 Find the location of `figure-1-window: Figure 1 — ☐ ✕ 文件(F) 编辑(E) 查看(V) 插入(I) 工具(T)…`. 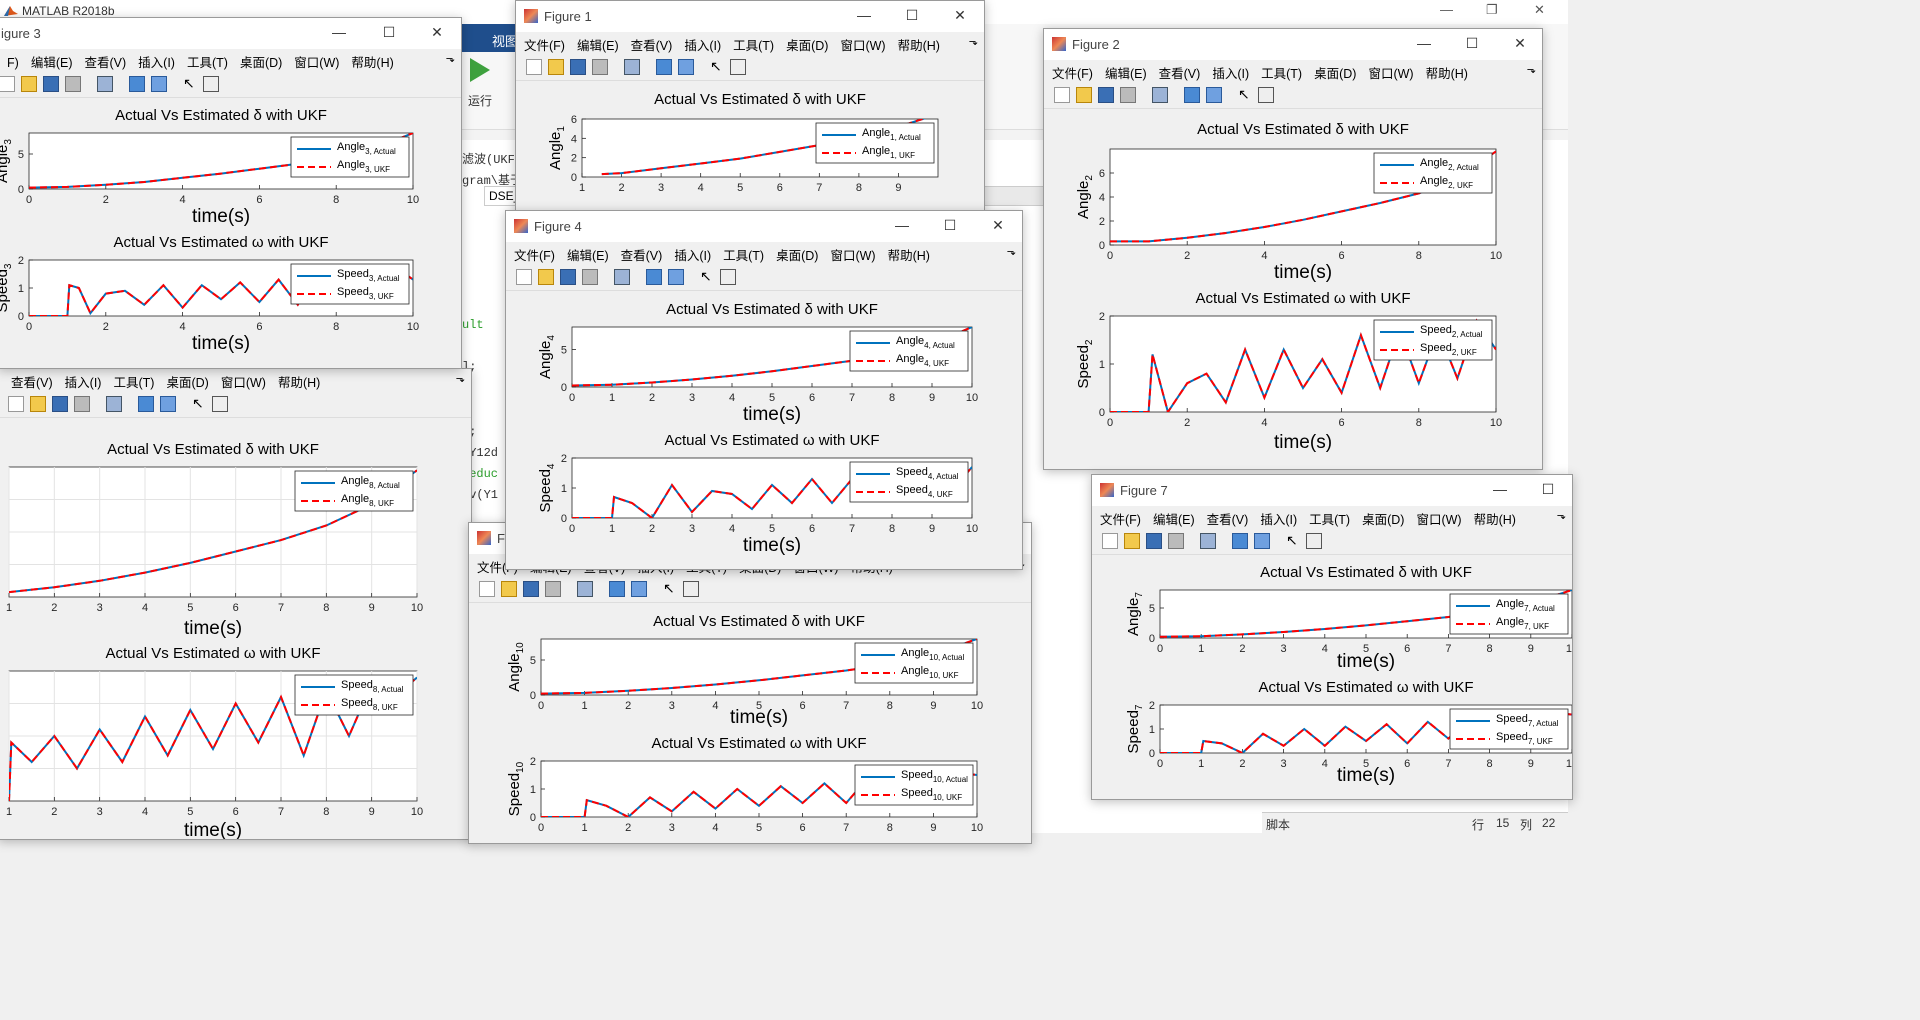

figure-1-window: Figure 1 — ☐ ✕ 文件(F) 编辑(E) 查看(V) 插入(I) 工具(T)… is located at coordinates (750, 107).